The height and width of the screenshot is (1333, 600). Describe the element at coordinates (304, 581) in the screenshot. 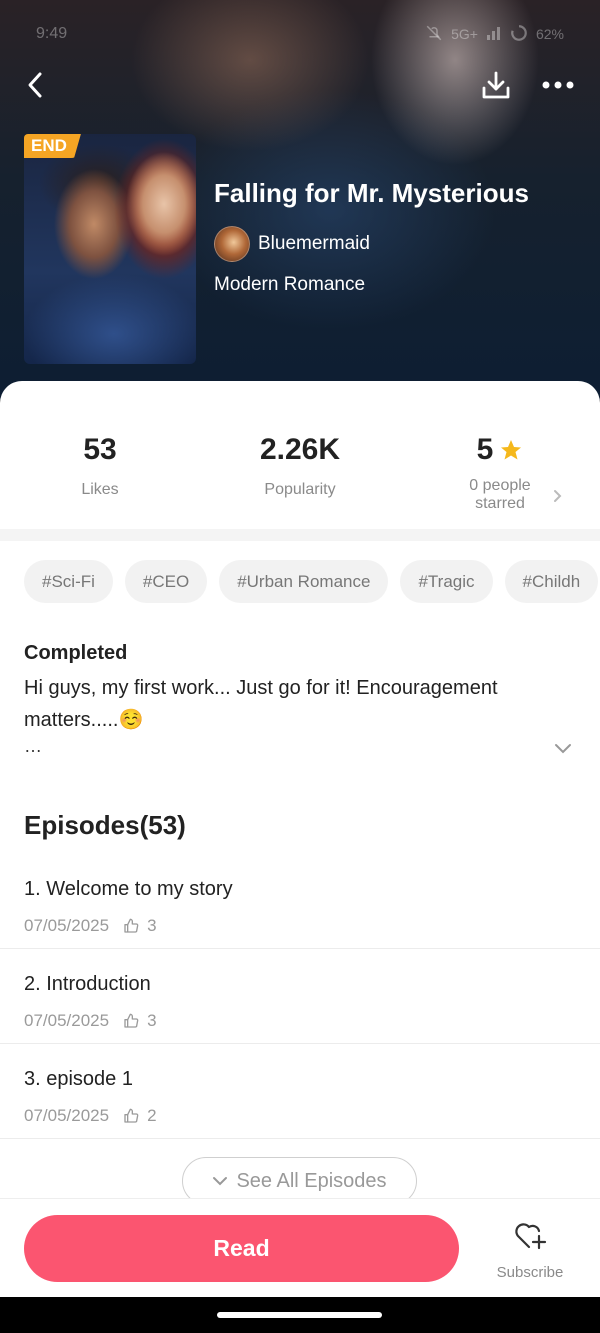

I see `tag-chip: #Urban Romance` at that location.